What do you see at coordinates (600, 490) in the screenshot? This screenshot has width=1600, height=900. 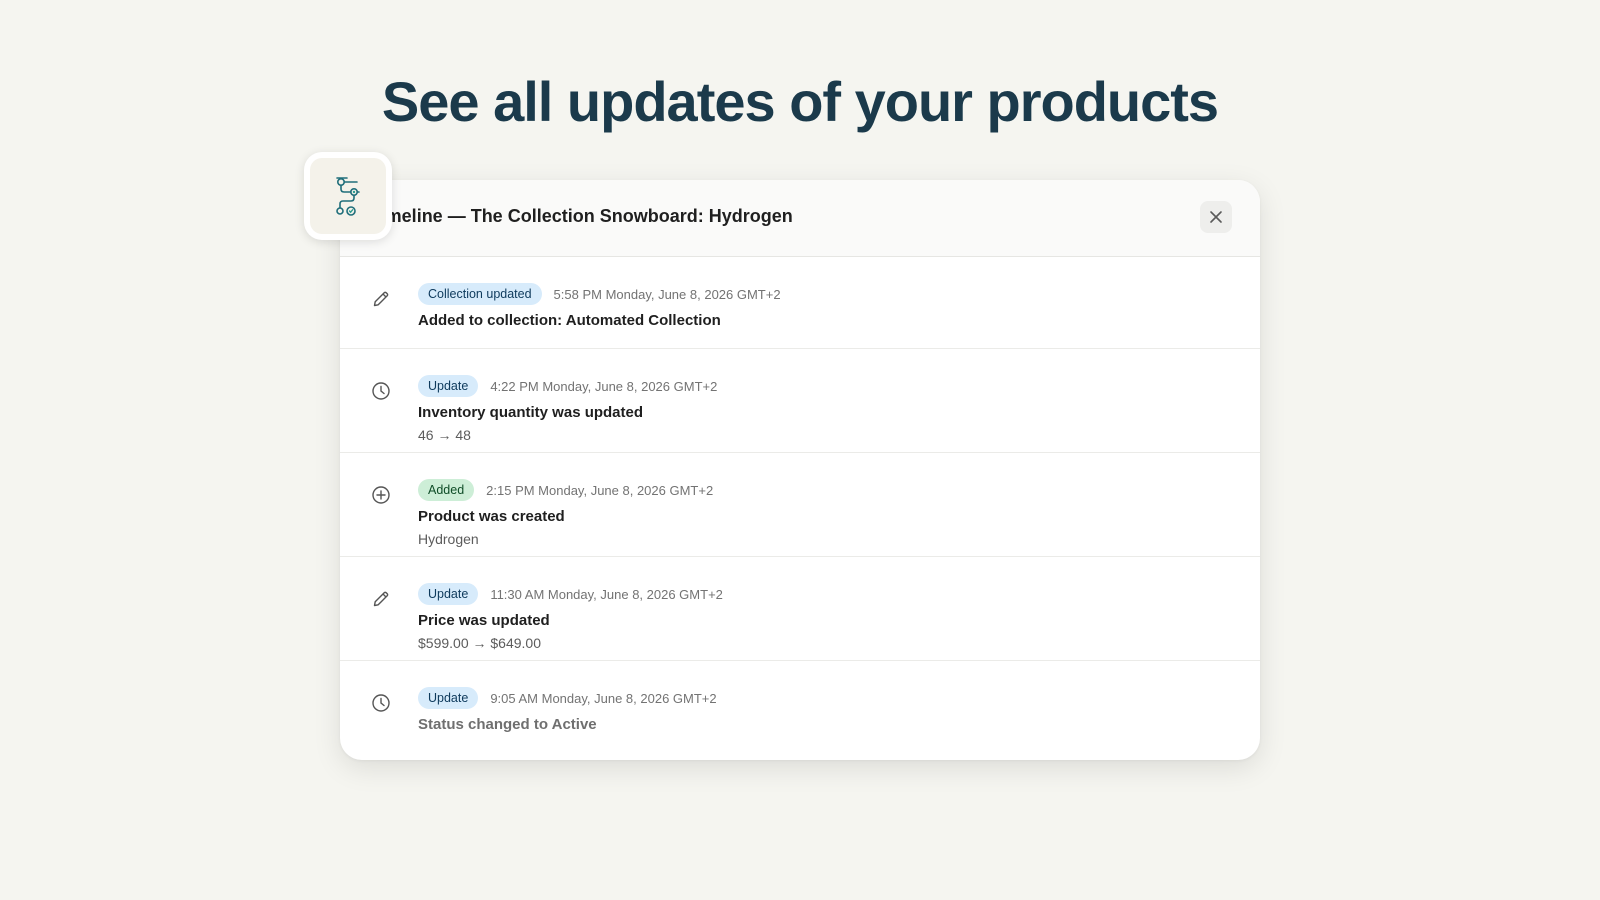 I see `event-timestamp: 2:15 PM Monday, June 8, 2026 GMT+2` at bounding box center [600, 490].